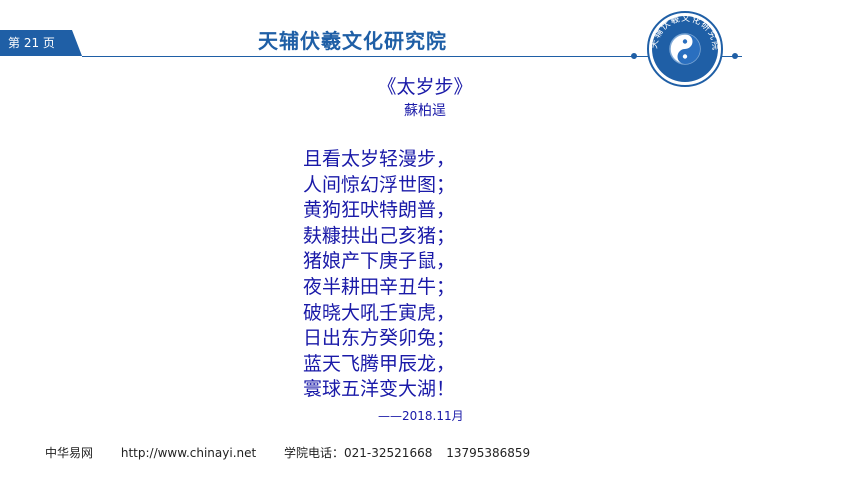 The image size is (850, 479). Describe the element at coordinates (421, 416) in the screenshot. I see `poem-date: ——2018.11月` at that location.